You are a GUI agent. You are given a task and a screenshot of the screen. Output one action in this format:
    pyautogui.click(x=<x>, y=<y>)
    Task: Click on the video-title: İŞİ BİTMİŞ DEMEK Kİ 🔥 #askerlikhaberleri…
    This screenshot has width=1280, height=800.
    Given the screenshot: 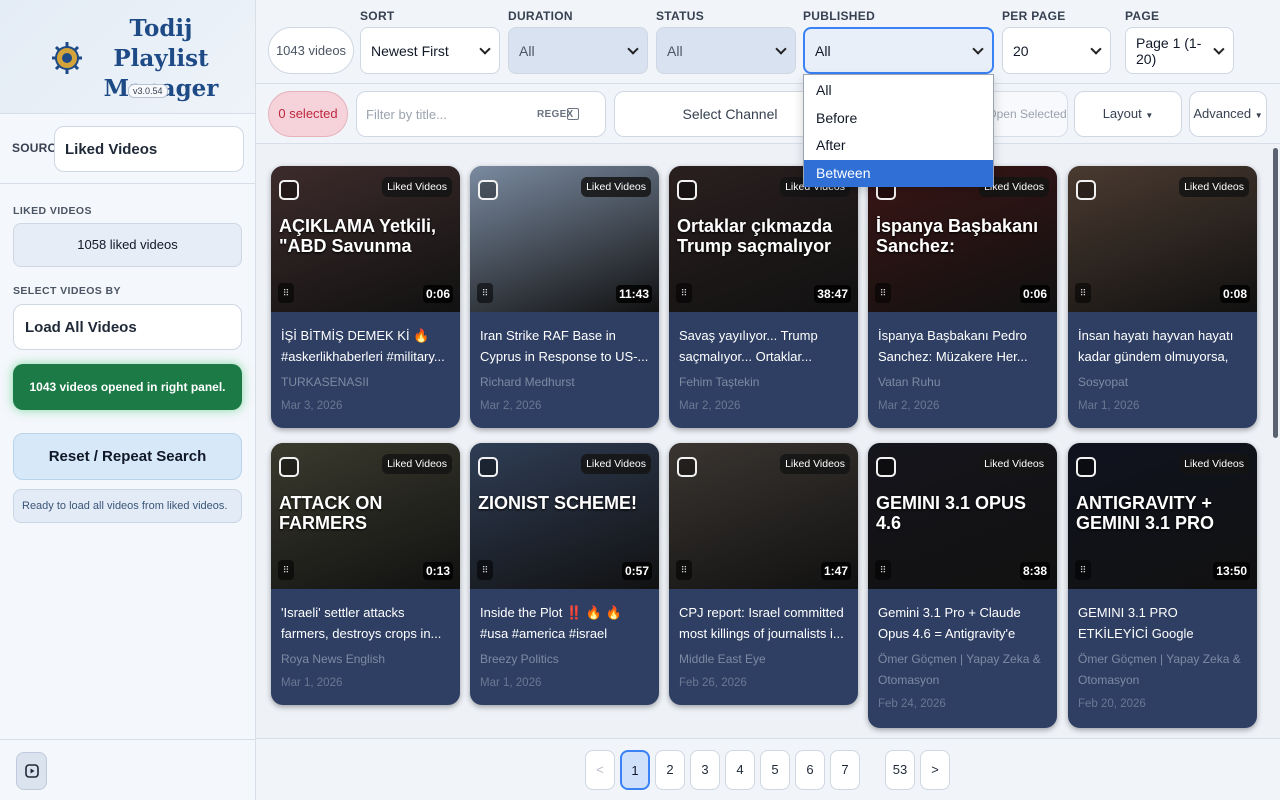 What is the action you would take?
    pyautogui.click(x=365, y=347)
    